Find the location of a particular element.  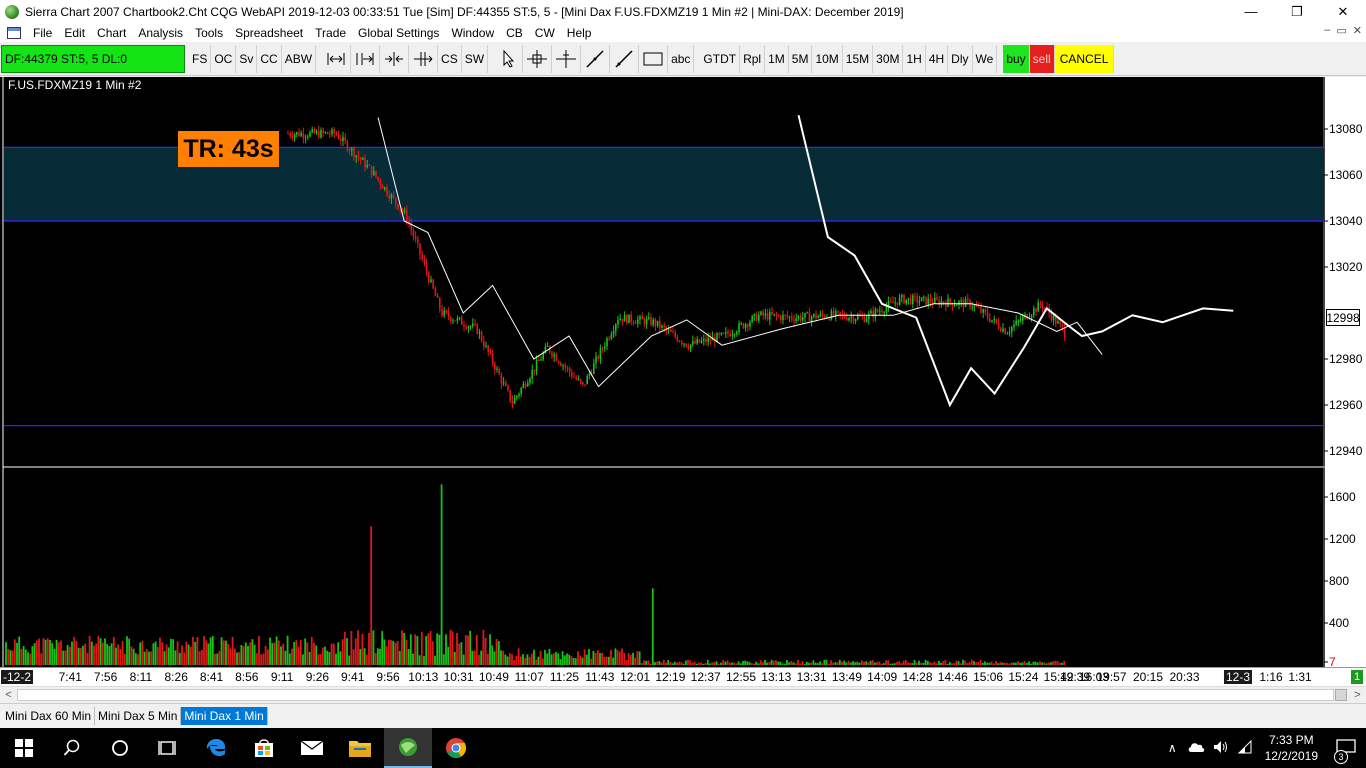

sell-button: sell is located at coordinates (1042, 58).